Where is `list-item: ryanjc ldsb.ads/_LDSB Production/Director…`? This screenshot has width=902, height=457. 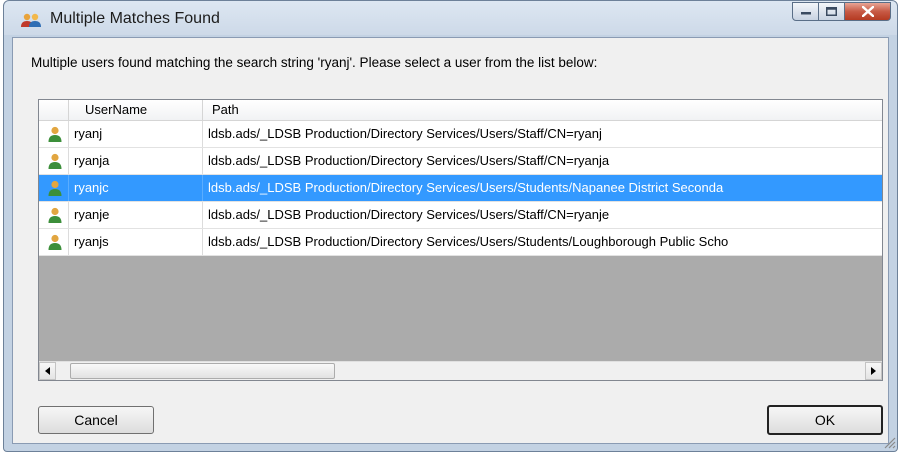 list-item: ryanjc ldsb.ads/_LDSB Production/Director… is located at coordinates (460, 188).